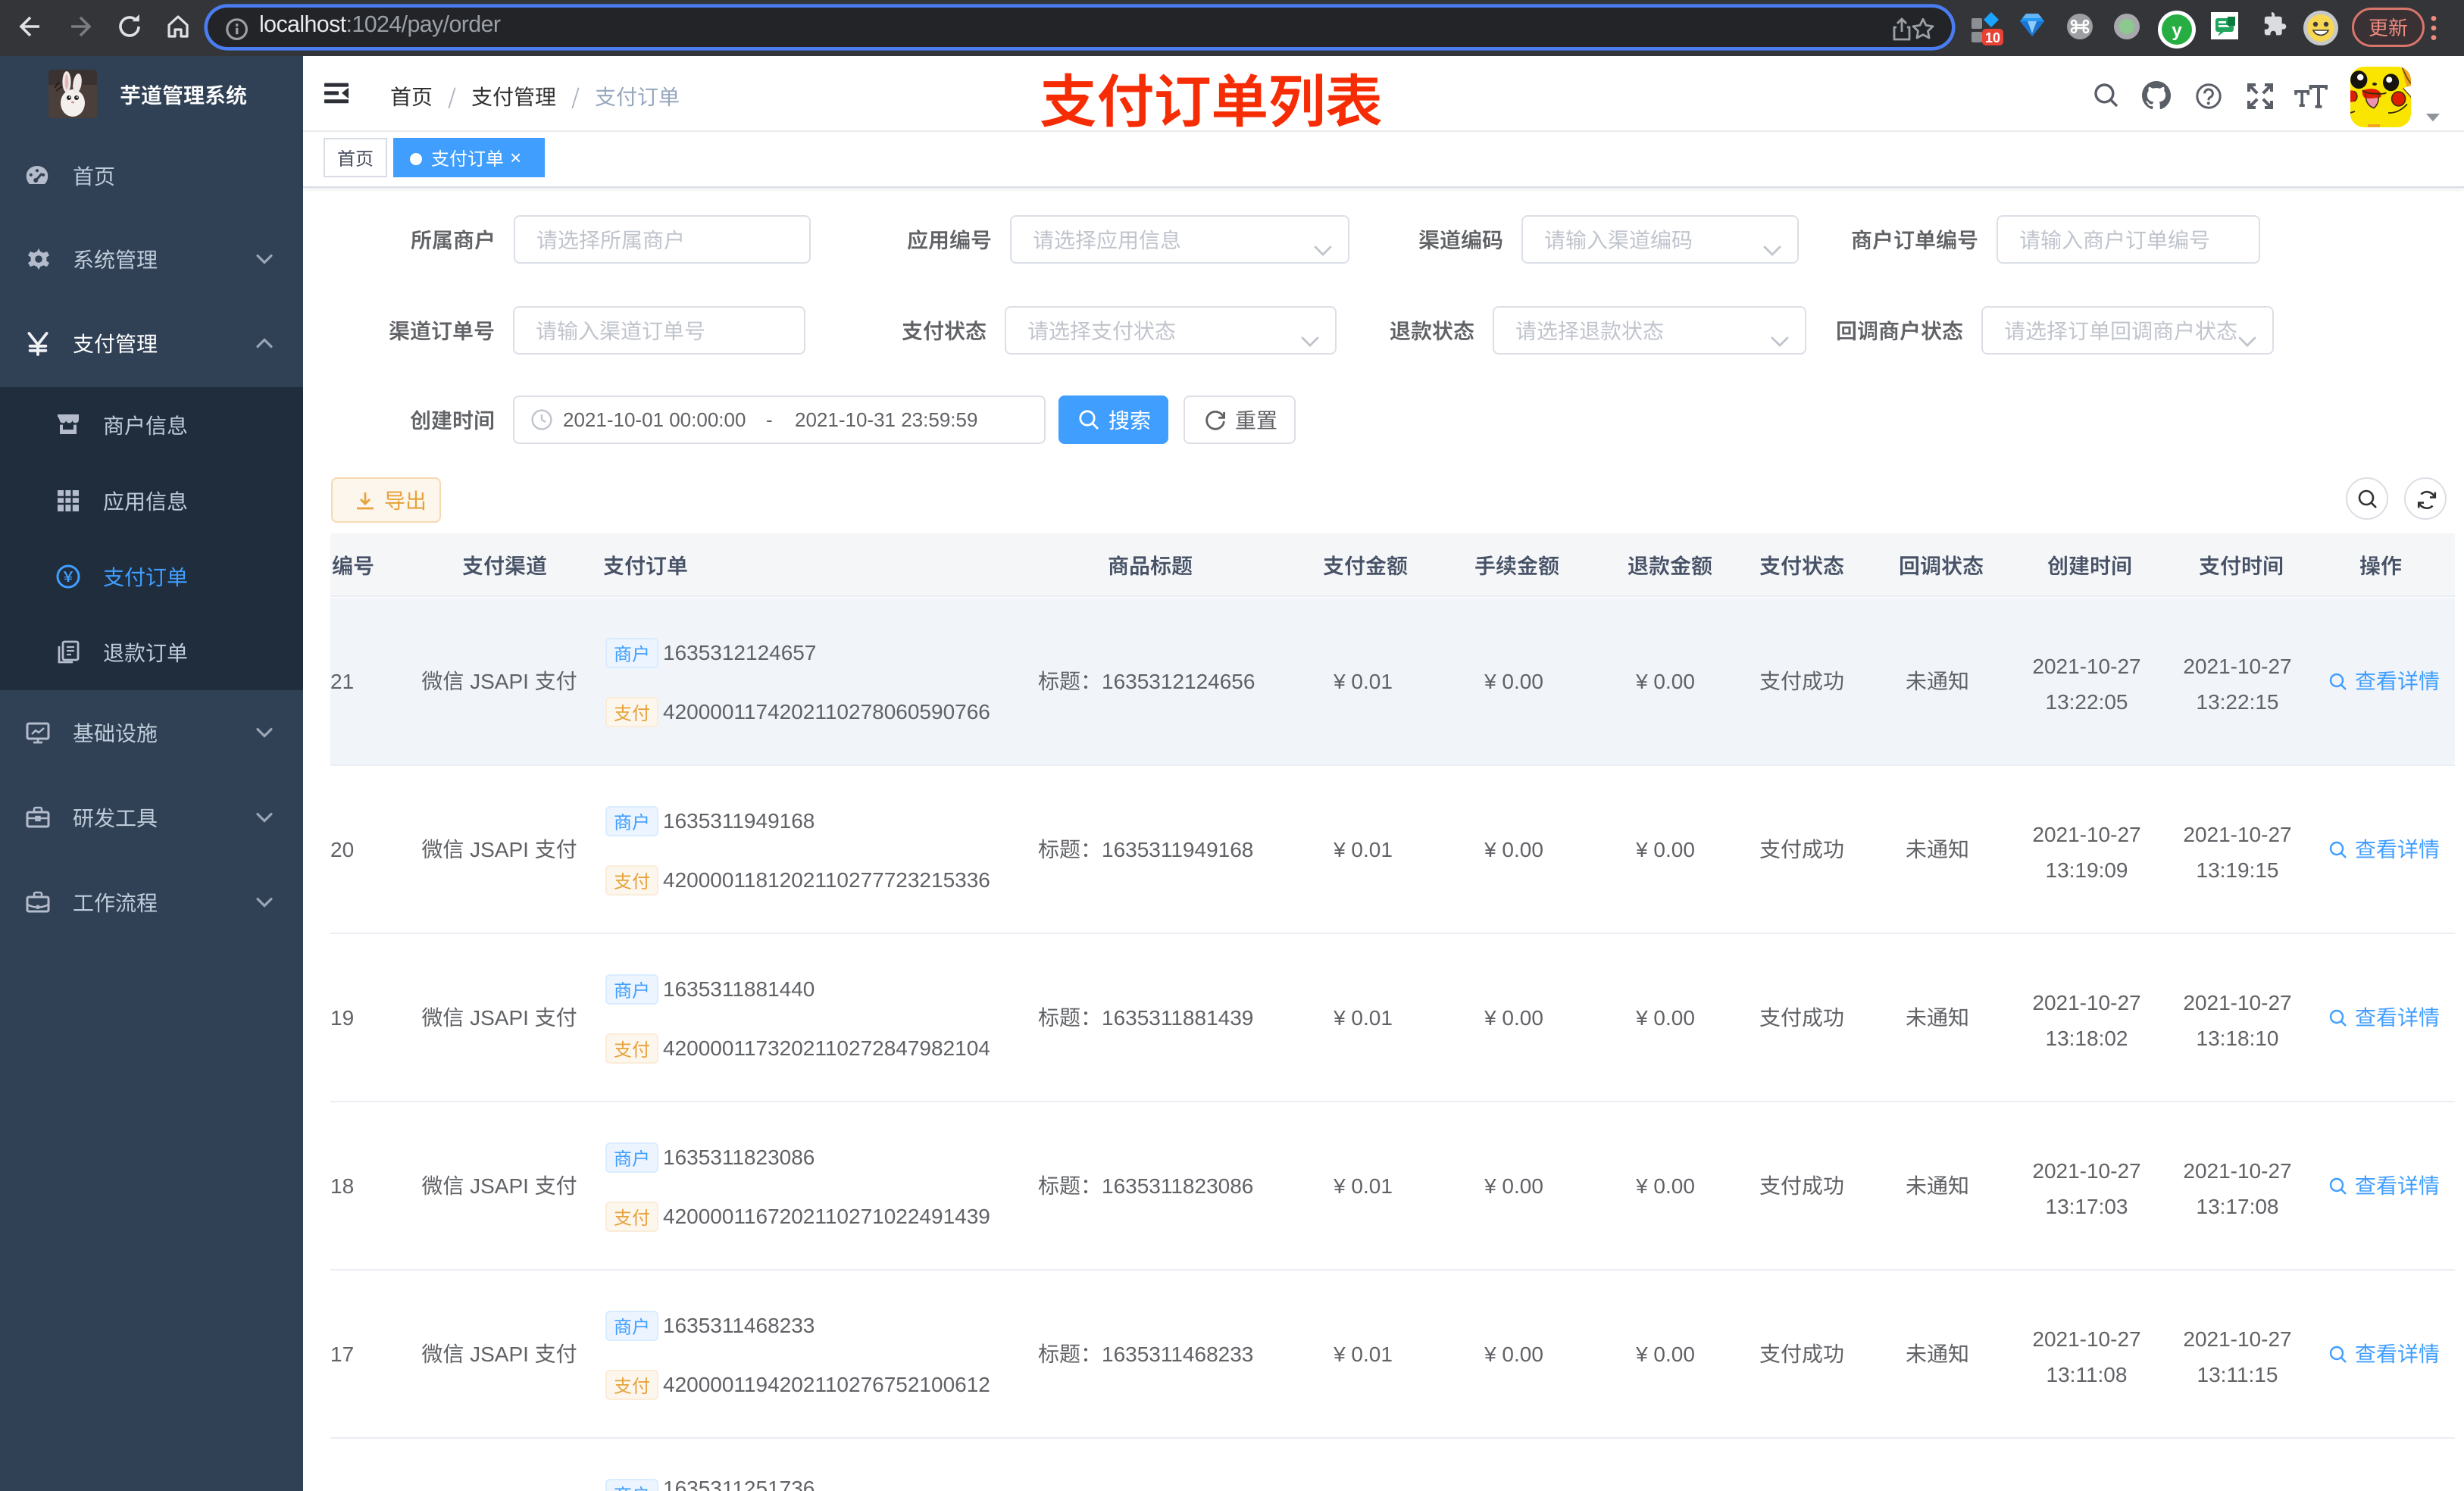 The image size is (2464, 1491). What do you see at coordinates (2177, 30) in the screenshot?
I see `svg-text: y` at bounding box center [2177, 30].